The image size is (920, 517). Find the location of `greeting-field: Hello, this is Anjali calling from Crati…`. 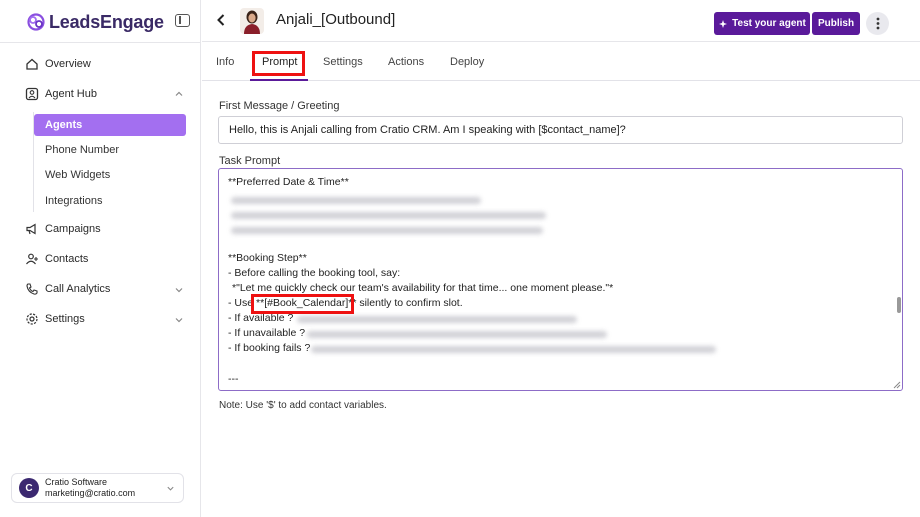

greeting-field: Hello, this is Anjali calling from Crati… is located at coordinates (560, 130).